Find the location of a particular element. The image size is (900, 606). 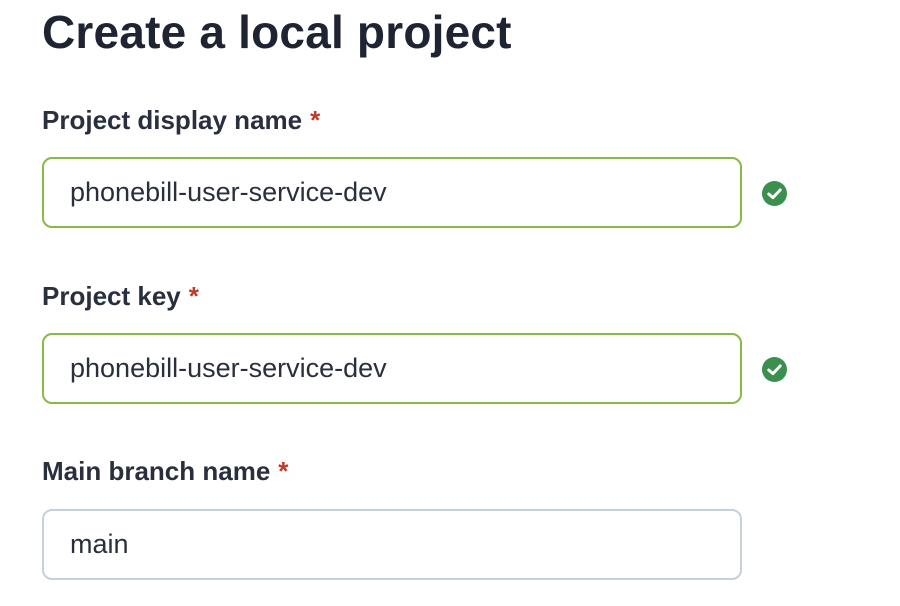

project-key-label: Project key * is located at coordinates (120, 296).